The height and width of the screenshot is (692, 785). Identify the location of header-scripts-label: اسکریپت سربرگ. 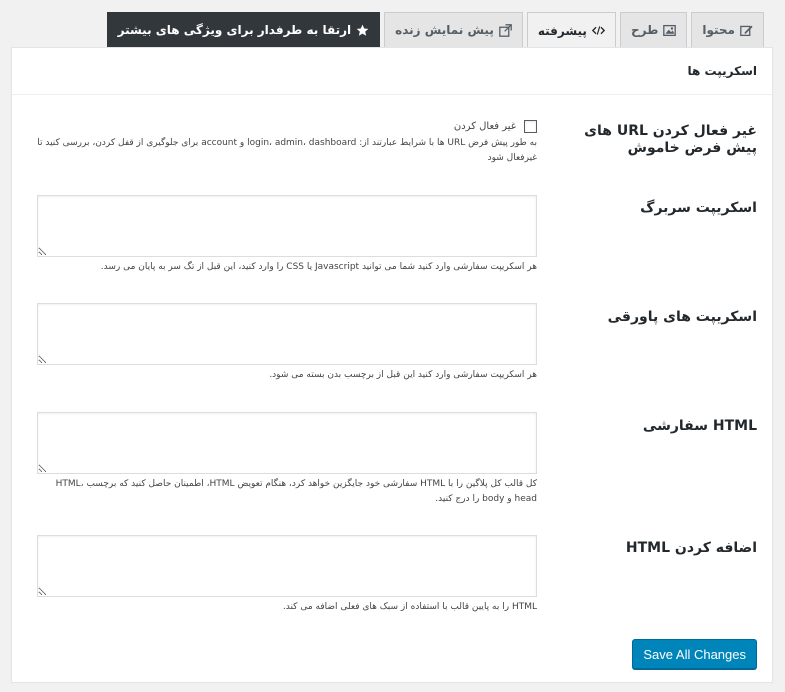
(698, 208).